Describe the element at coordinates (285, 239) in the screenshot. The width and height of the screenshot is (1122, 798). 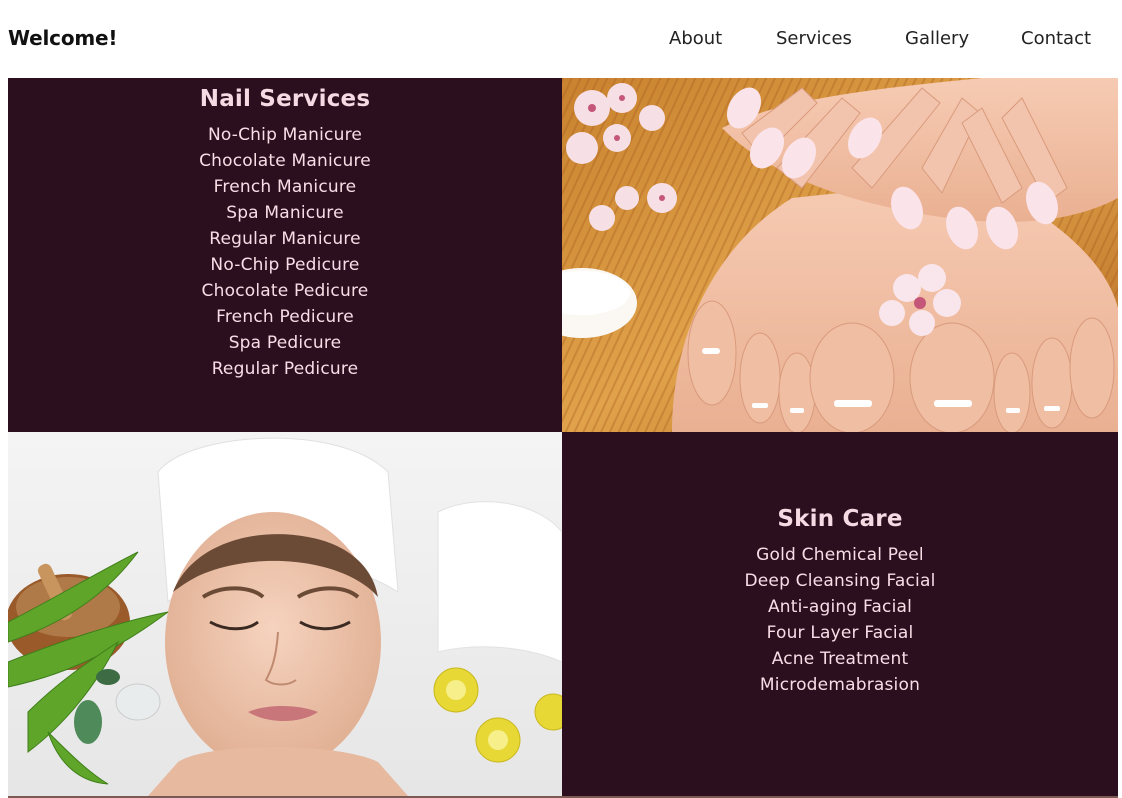
I see `service-item: Regular Manicure` at that location.